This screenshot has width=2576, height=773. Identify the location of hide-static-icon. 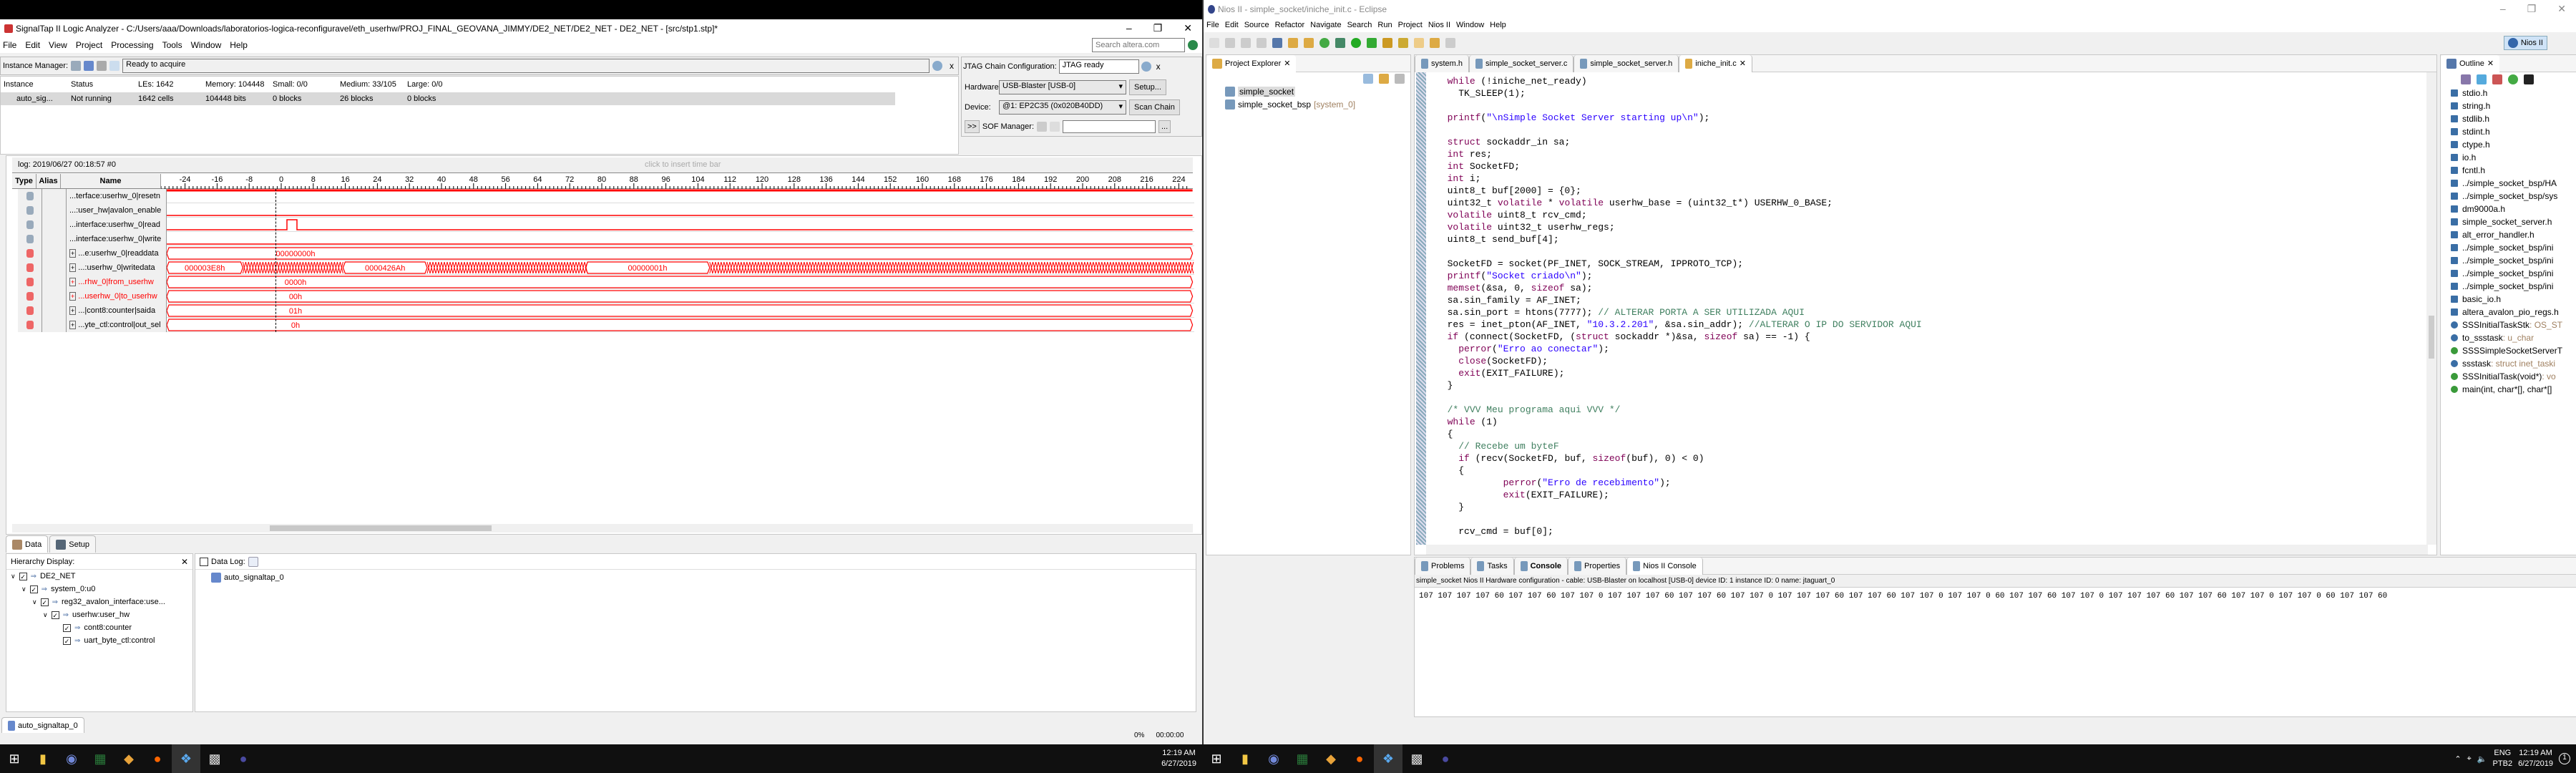
(2497, 79).